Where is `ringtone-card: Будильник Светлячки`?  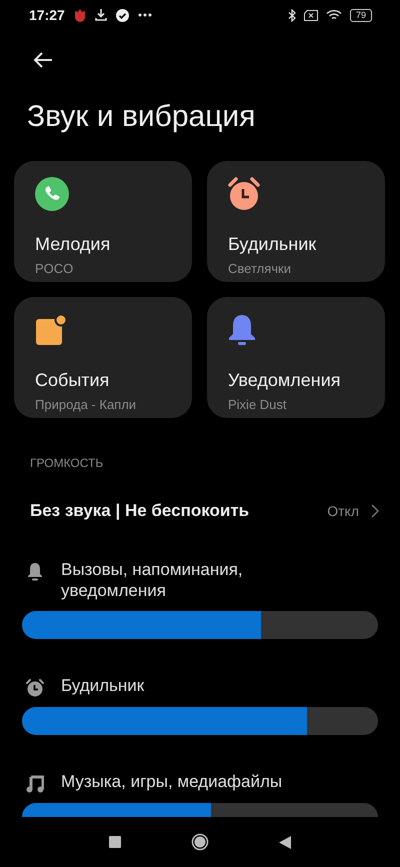 ringtone-card: Будильник Светлячки is located at coordinates (296, 221).